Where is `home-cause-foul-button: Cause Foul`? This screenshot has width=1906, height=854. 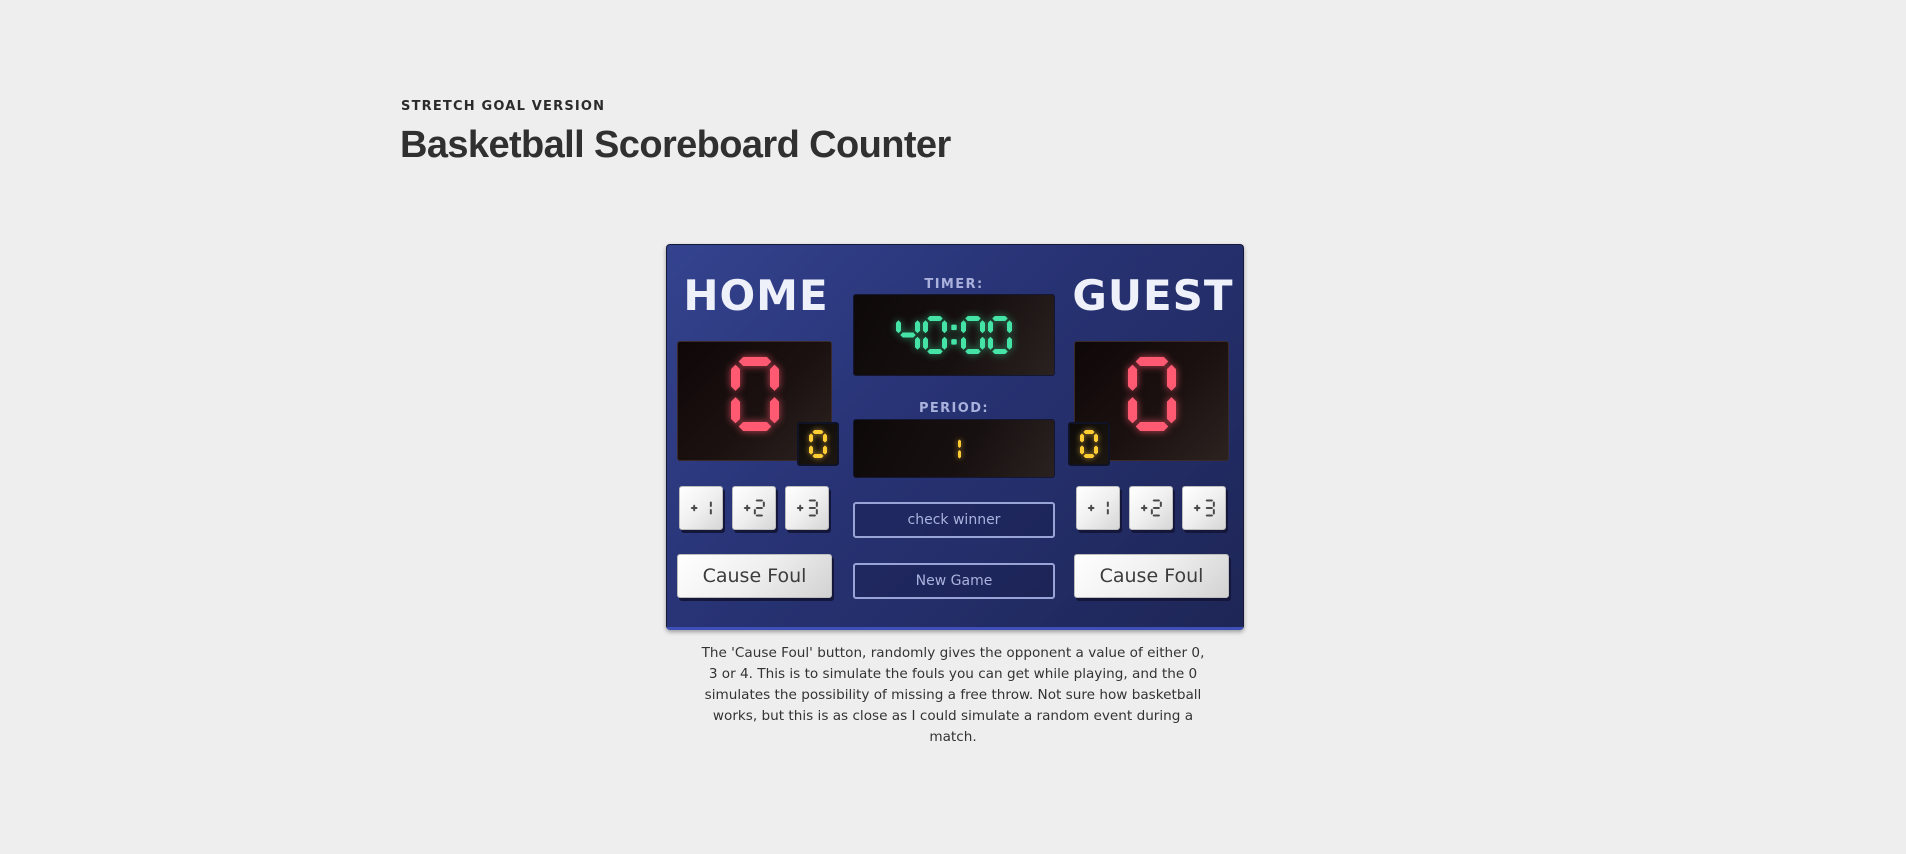
home-cause-foul-button: Cause Foul is located at coordinates (754, 576).